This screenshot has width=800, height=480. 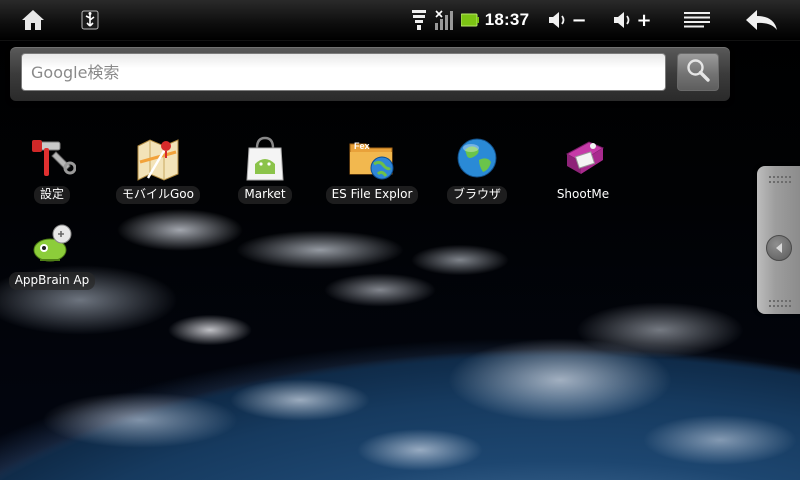 I want to click on app-label: ブラウザ, so click(x=476, y=195).